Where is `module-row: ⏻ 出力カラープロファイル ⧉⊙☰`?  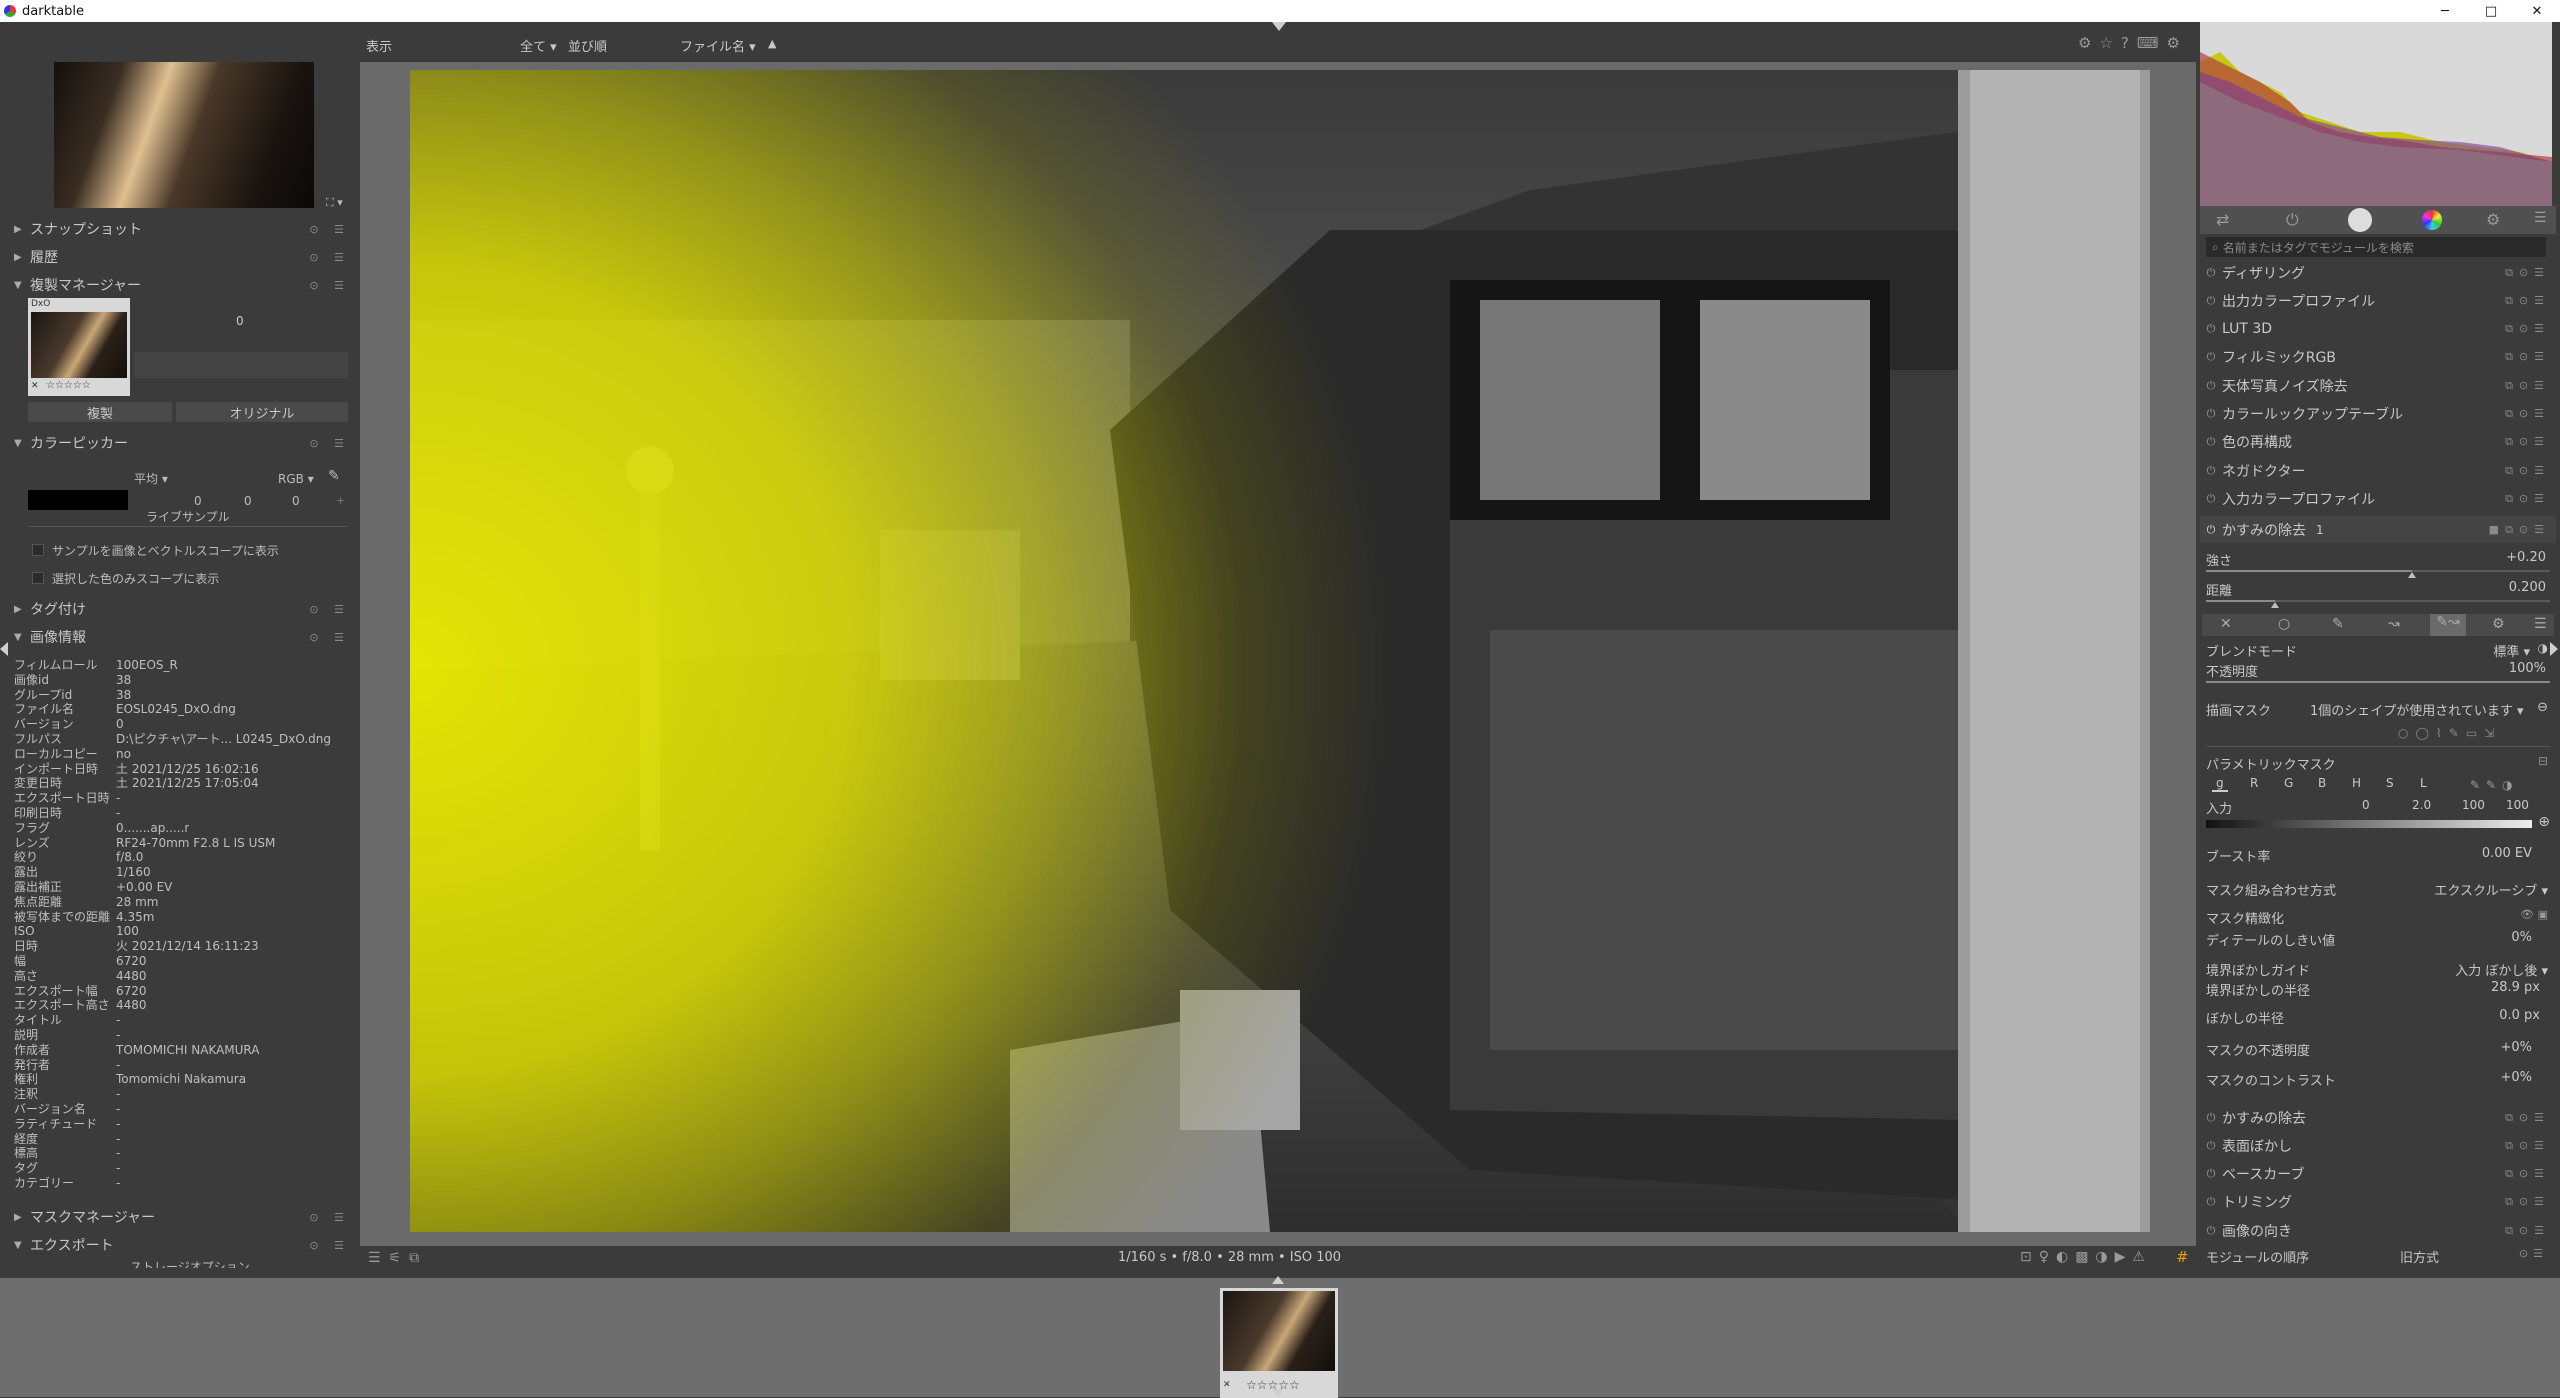
module-row: ⏻ 出力カラープロファイル ⧉⊙☰ is located at coordinates (2378, 300).